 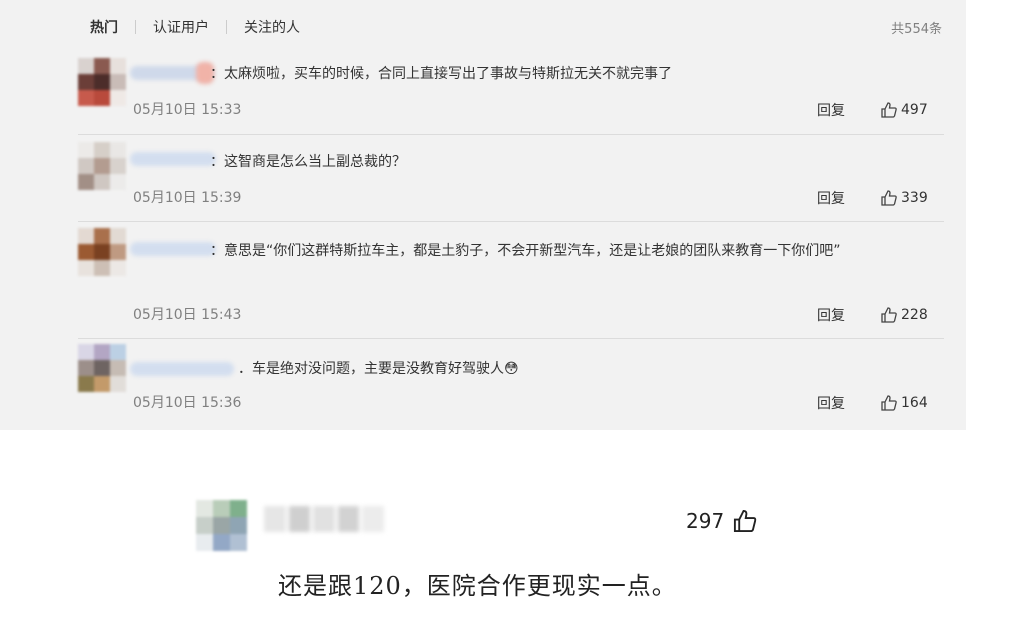 I want to click on like-button: 228, so click(x=904, y=315).